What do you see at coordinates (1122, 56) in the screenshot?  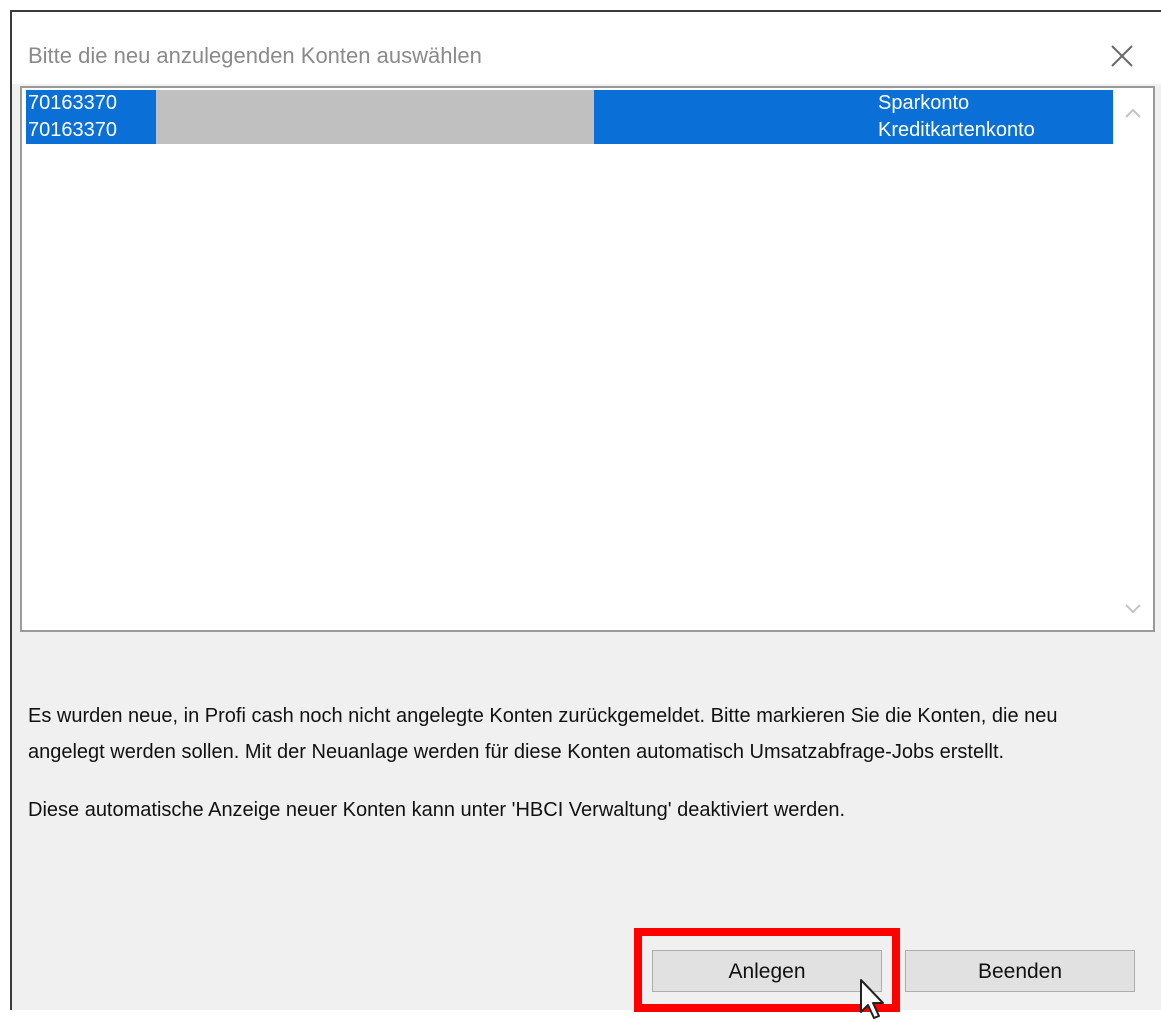 I see `close-icon` at bounding box center [1122, 56].